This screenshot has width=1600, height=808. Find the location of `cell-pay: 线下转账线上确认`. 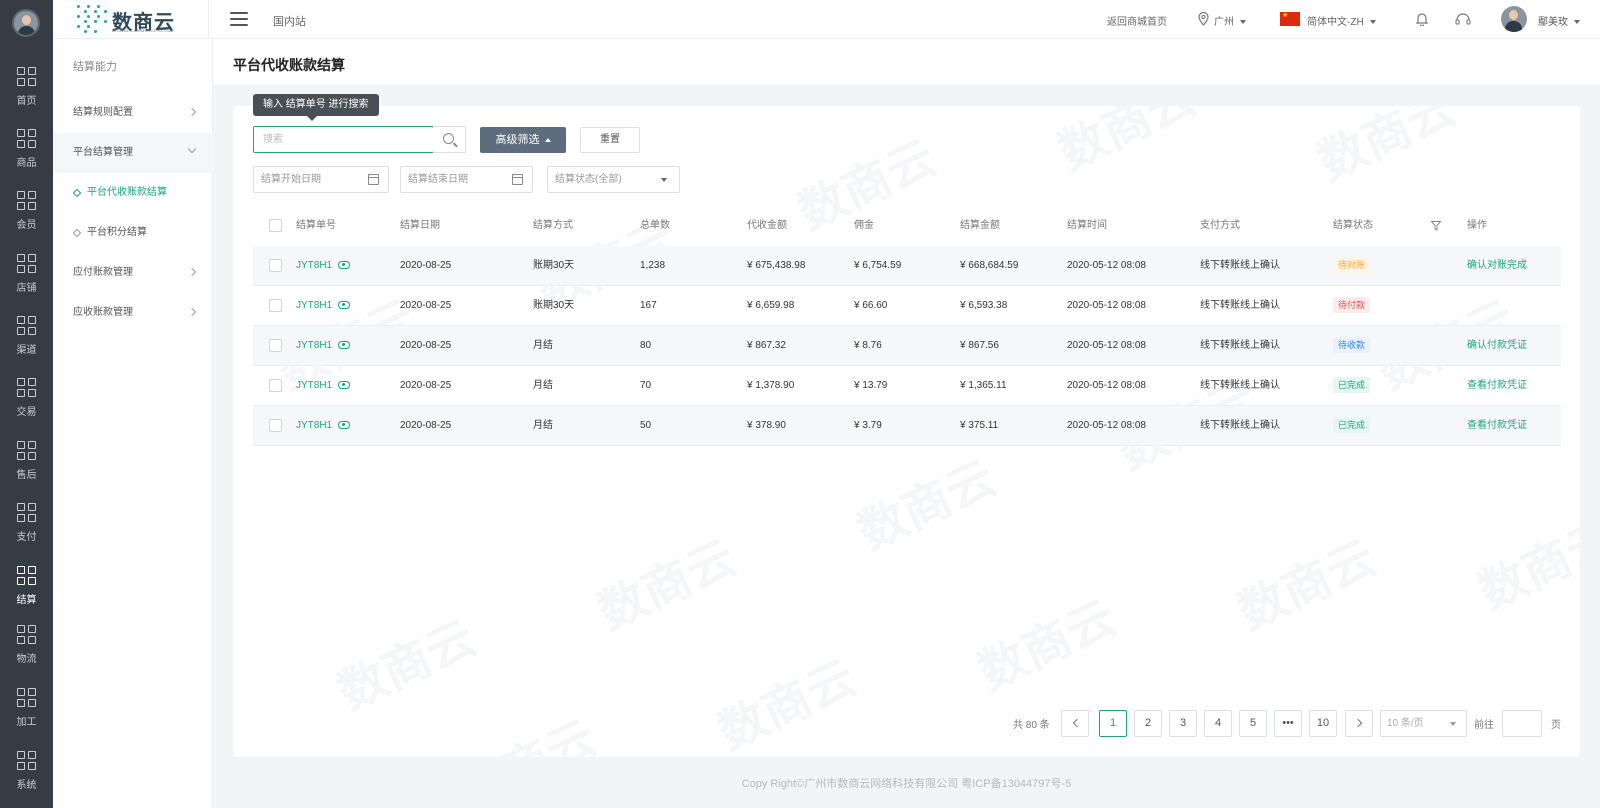

cell-pay: 线下转账线上确认 is located at coordinates (1240, 425).